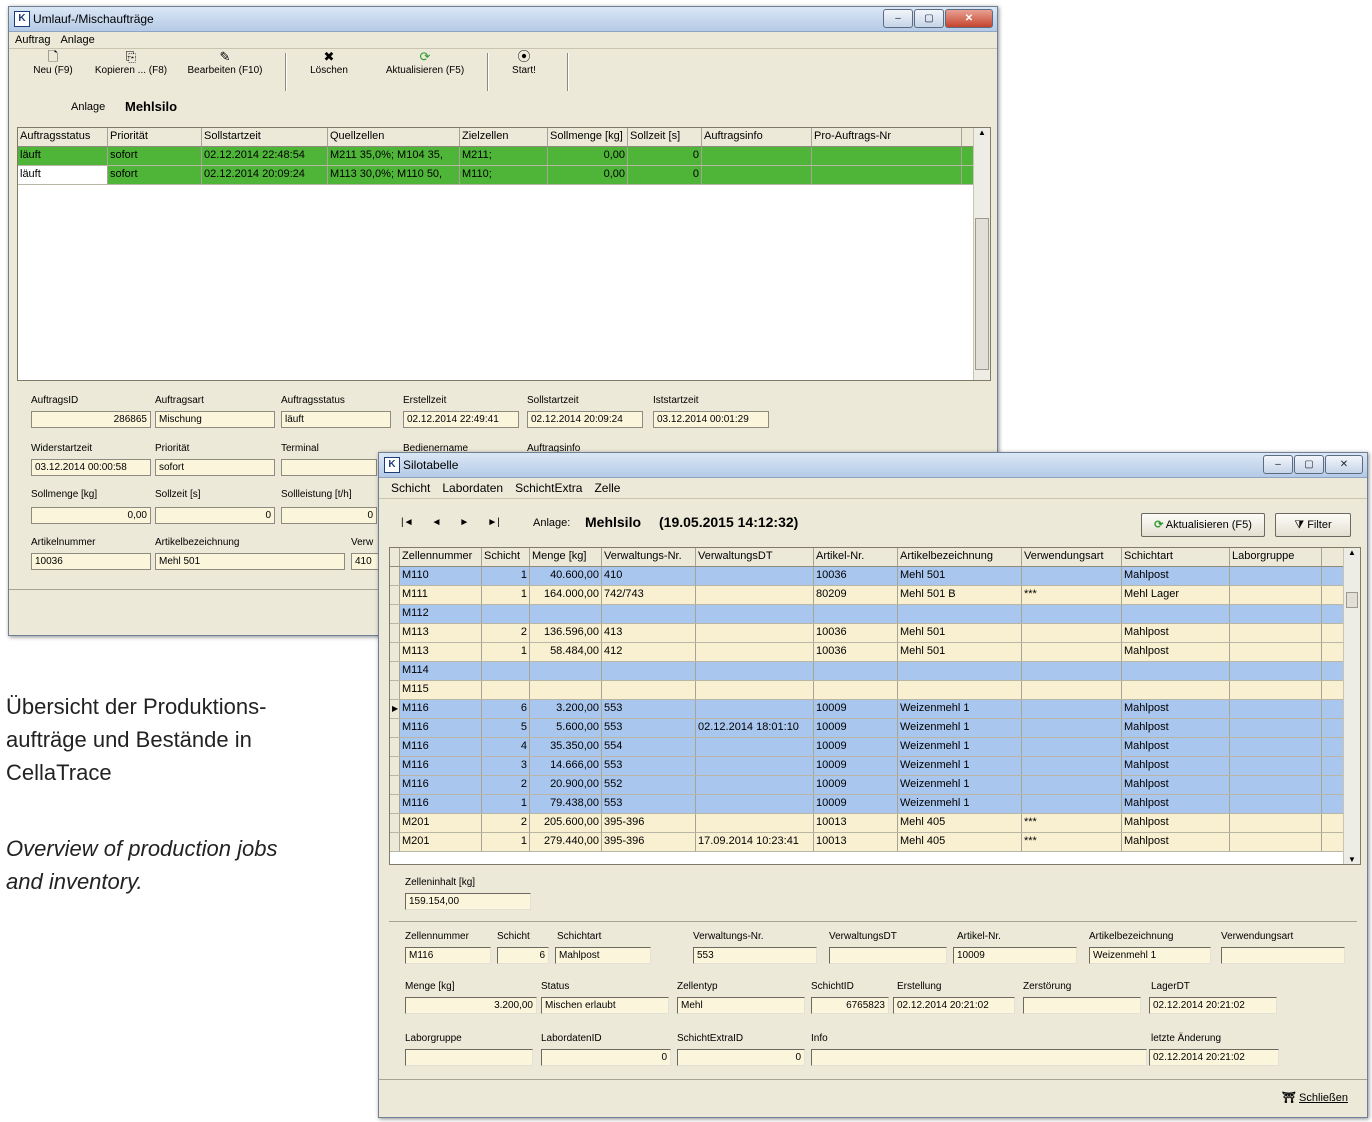 The width and height of the screenshot is (1372, 1122). Describe the element at coordinates (506, 728) in the screenshot. I see `table-cell: 5` at that location.